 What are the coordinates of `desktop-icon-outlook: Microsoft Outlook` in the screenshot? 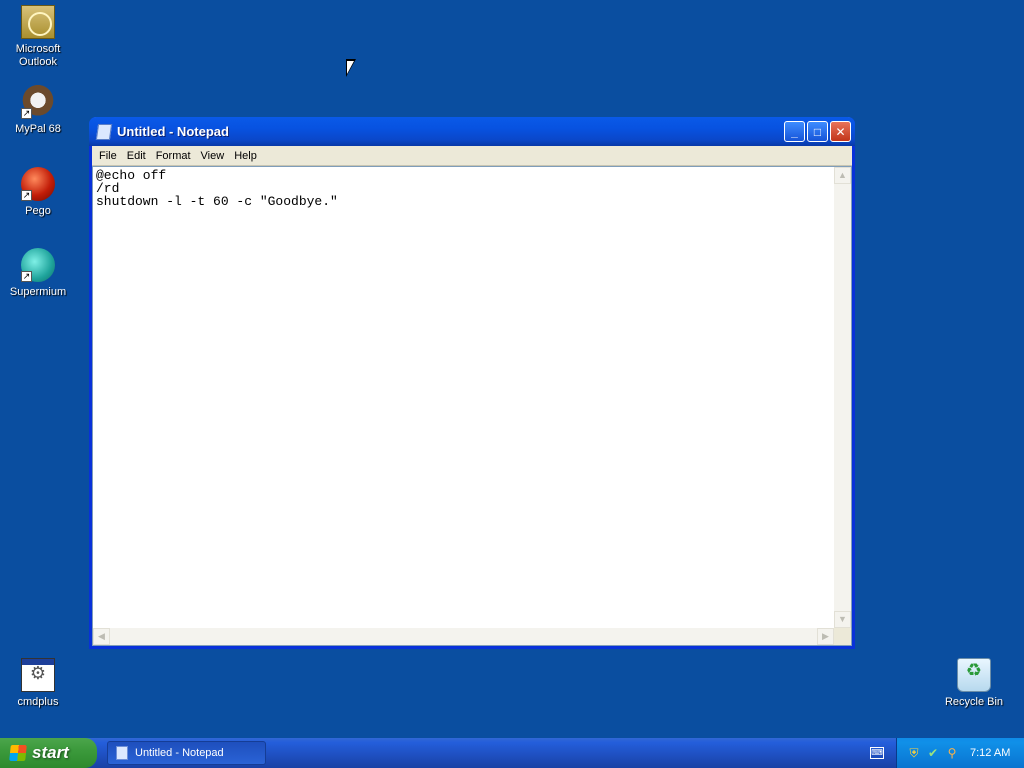 It's located at (38, 37).